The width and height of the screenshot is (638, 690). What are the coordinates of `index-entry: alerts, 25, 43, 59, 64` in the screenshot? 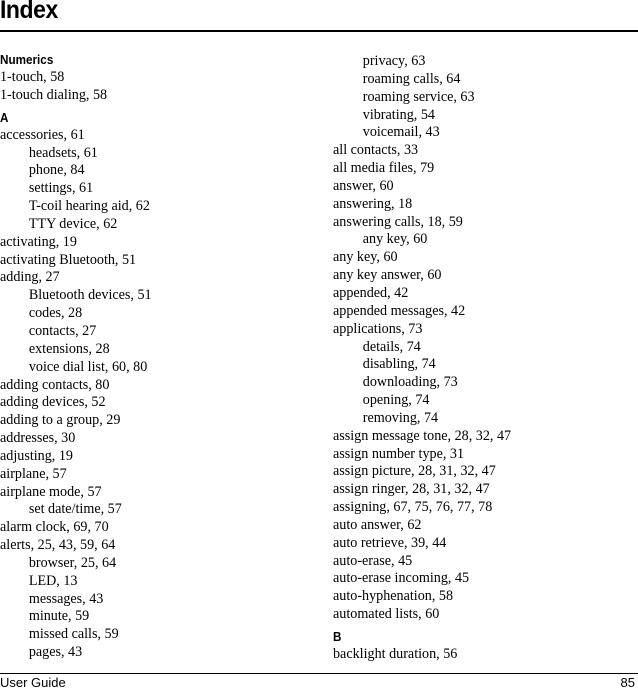 It's located at (58, 545).